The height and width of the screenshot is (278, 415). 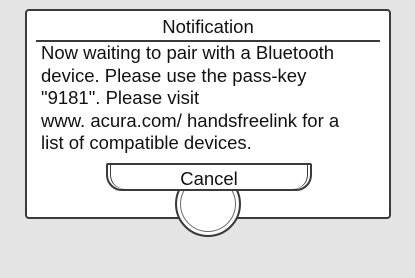 I want to click on dialog-title: Notification, so click(x=208, y=27).